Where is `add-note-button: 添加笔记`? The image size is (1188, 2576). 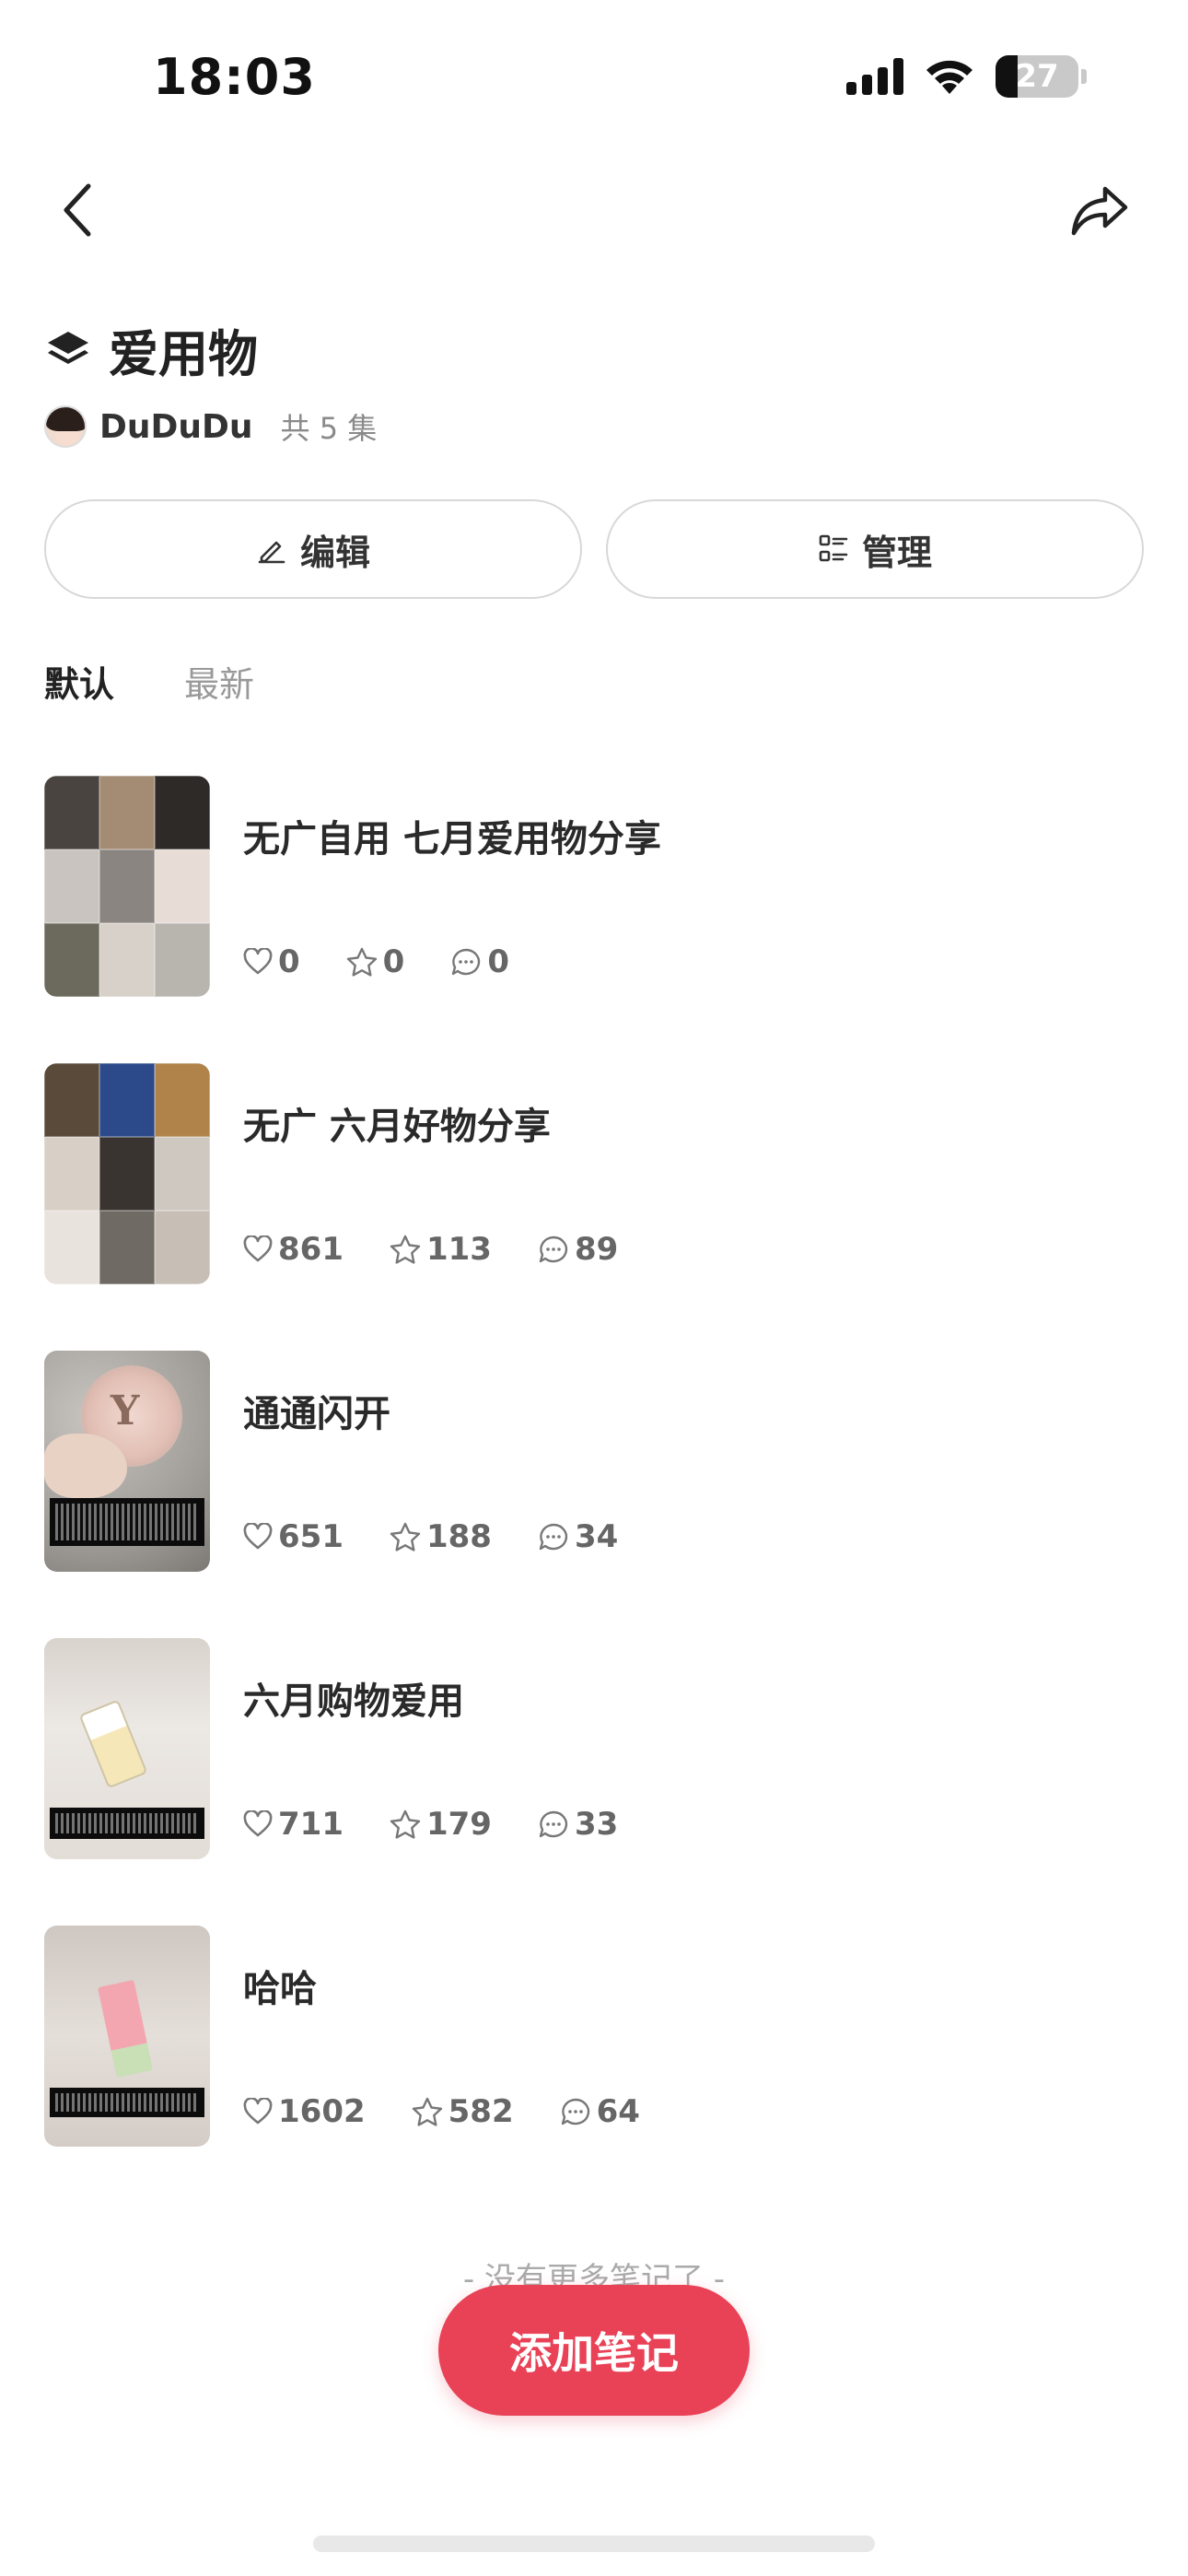
add-note-button: 添加笔记 is located at coordinates (594, 2350).